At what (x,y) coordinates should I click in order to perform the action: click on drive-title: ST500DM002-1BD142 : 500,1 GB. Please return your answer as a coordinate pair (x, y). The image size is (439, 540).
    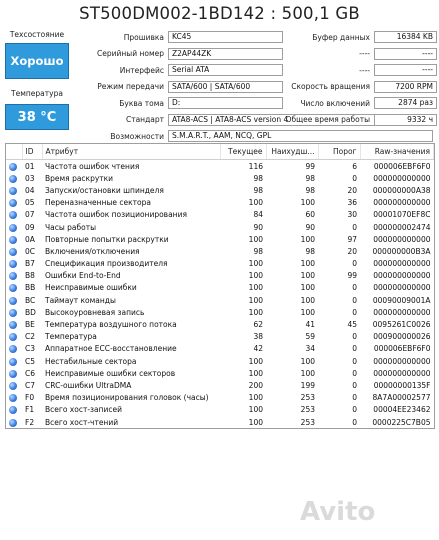
    Looking at the image, I should click on (219, 13).